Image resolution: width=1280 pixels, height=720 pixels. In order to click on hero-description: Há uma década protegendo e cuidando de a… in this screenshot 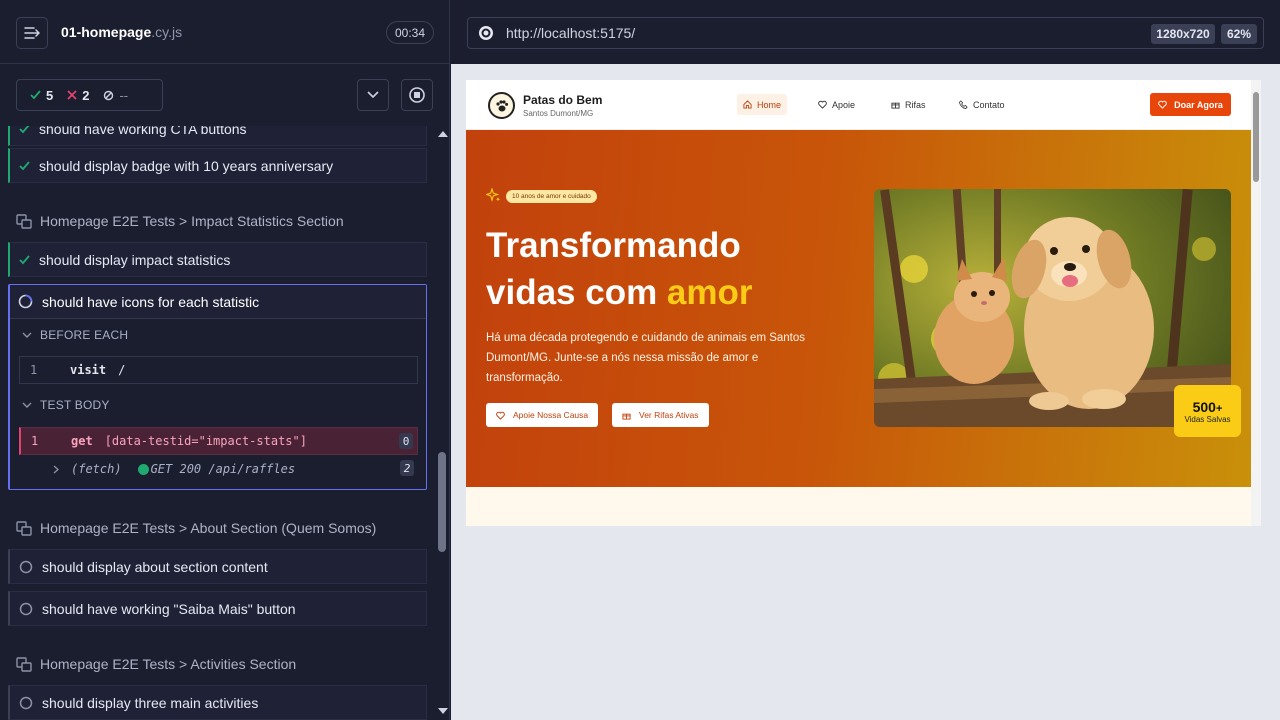, I will do `click(646, 358)`.